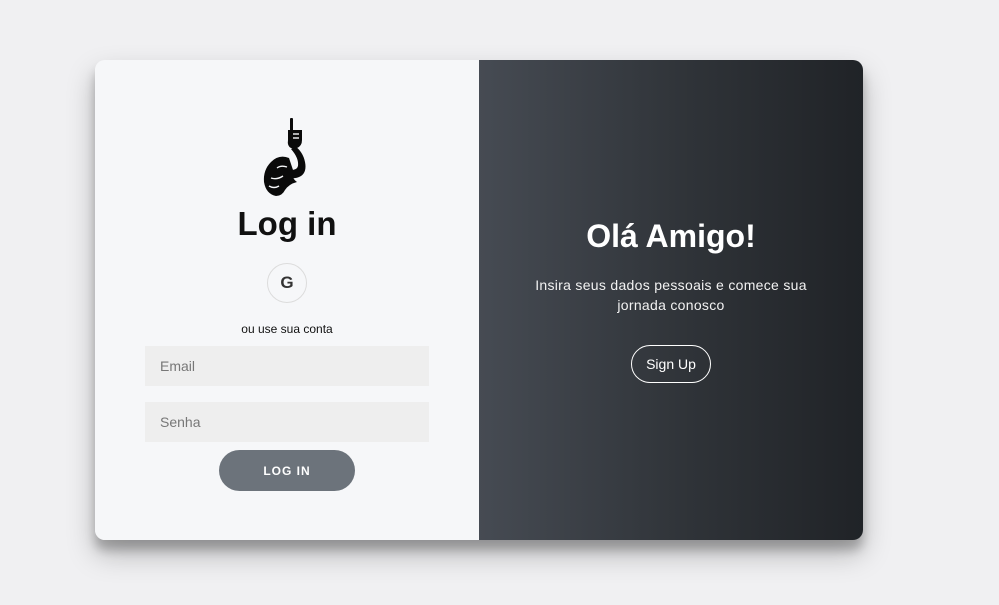 The image size is (999, 605). Describe the element at coordinates (287, 366) in the screenshot. I see `email-field` at that location.